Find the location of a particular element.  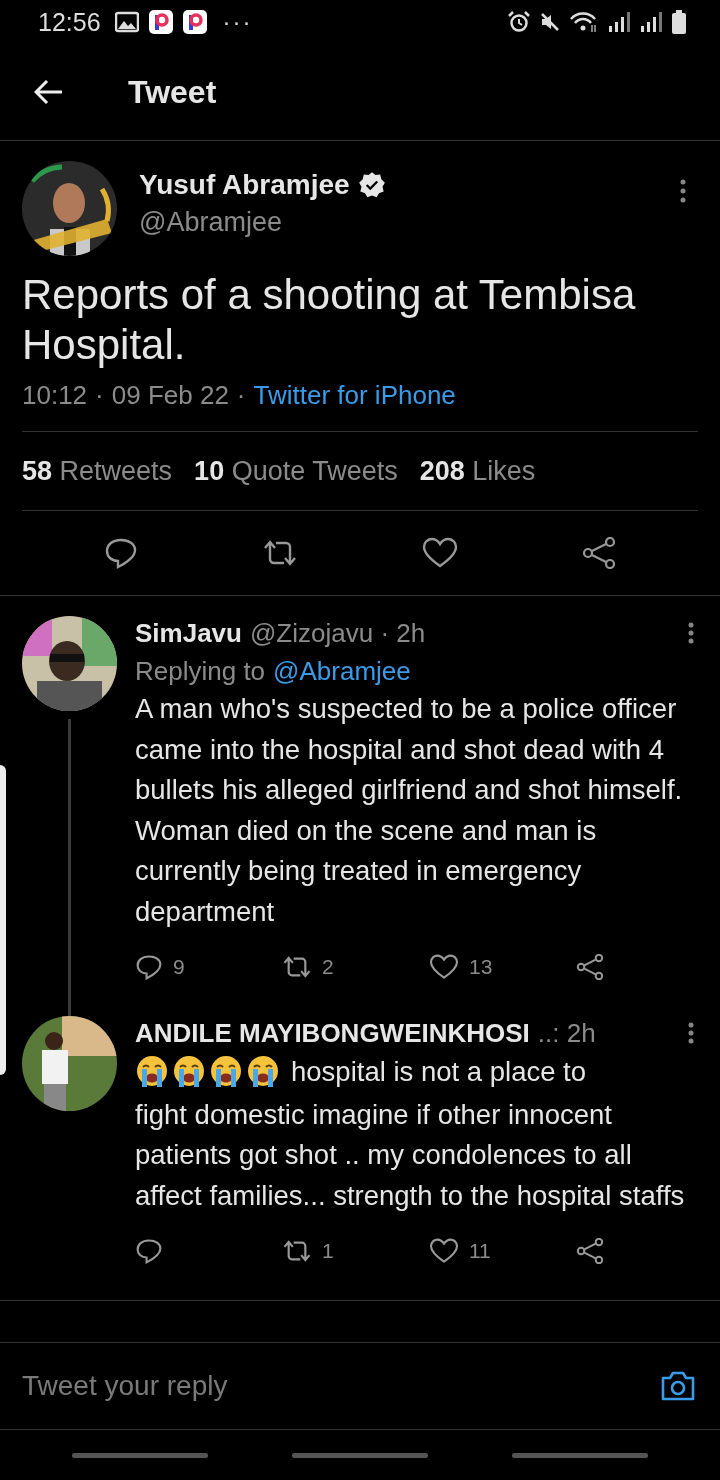

camera-icon is located at coordinates (678, 1386).